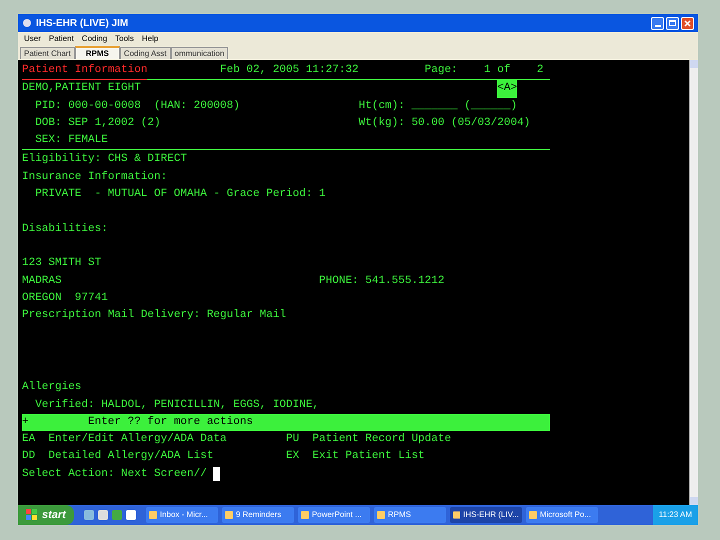 Image resolution: width=720 pixels, height=540 pixels. What do you see at coordinates (29, 440) in the screenshot?
I see `action-code: EA` at bounding box center [29, 440].